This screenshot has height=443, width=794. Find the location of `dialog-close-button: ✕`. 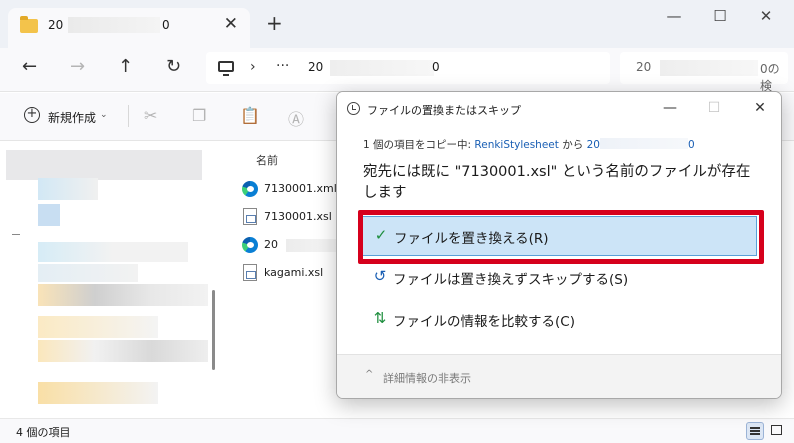

dialog-close-button: ✕ is located at coordinates (760, 109).